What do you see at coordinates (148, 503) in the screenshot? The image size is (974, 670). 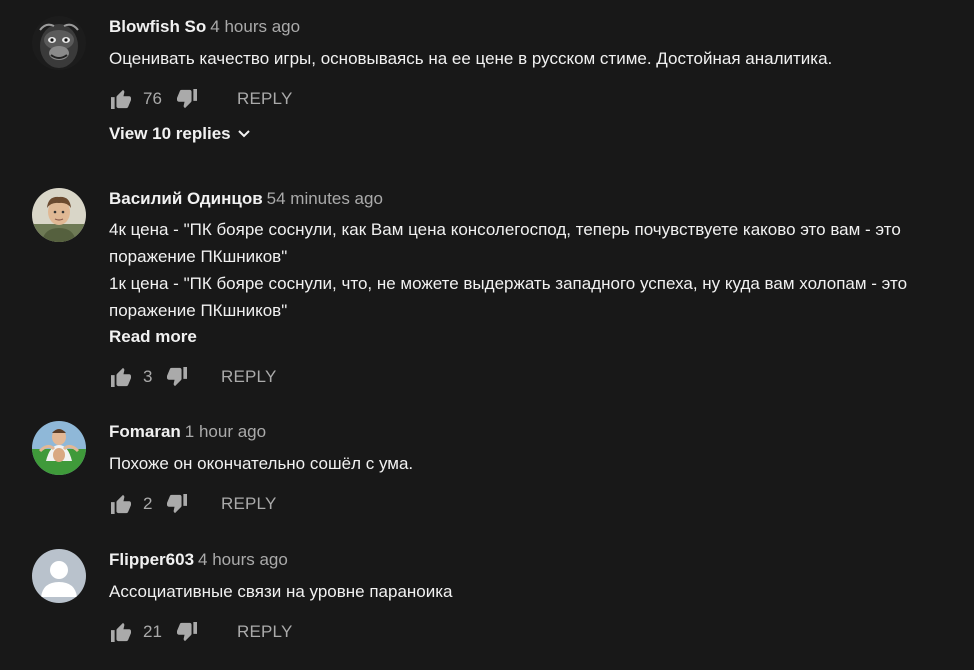 I see `like-count: 2` at bounding box center [148, 503].